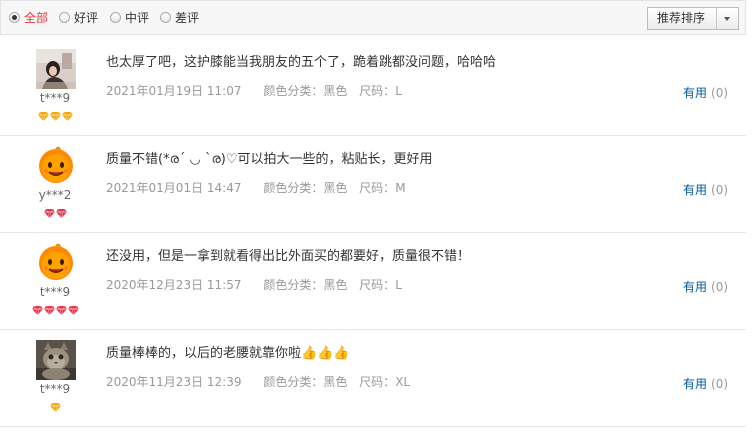 This screenshot has height=437, width=754. Describe the element at coordinates (269, 159) in the screenshot. I see `review-content: 质量不错(*ര´ ◡ `ര)♡可以拍大一些的，粘贴长，更好用` at that location.